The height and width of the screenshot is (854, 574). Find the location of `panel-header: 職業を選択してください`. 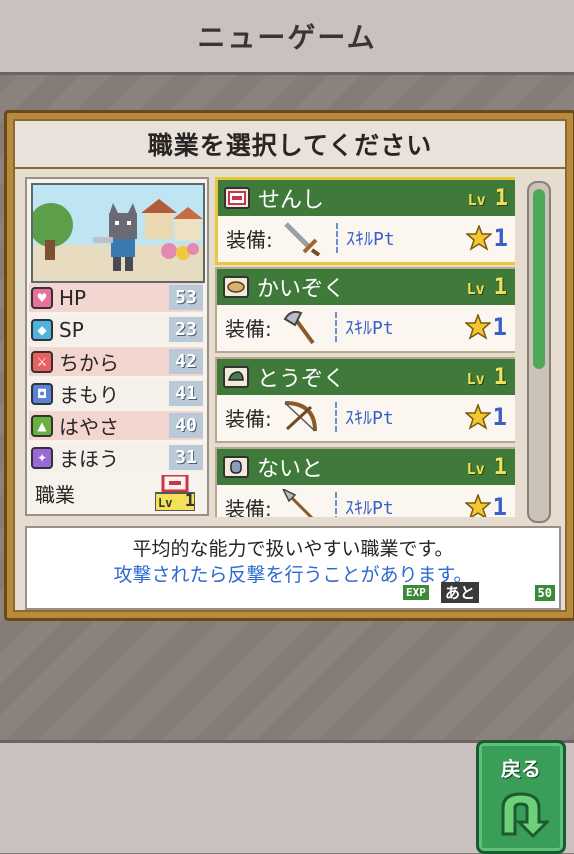

panel-header: 職業を選択してください is located at coordinates (290, 145).